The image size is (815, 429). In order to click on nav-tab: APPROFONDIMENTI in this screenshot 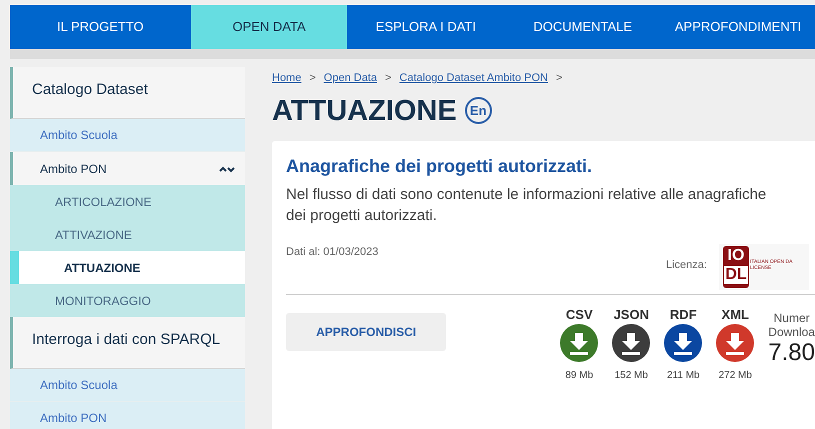, I will do `click(738, 27)`.